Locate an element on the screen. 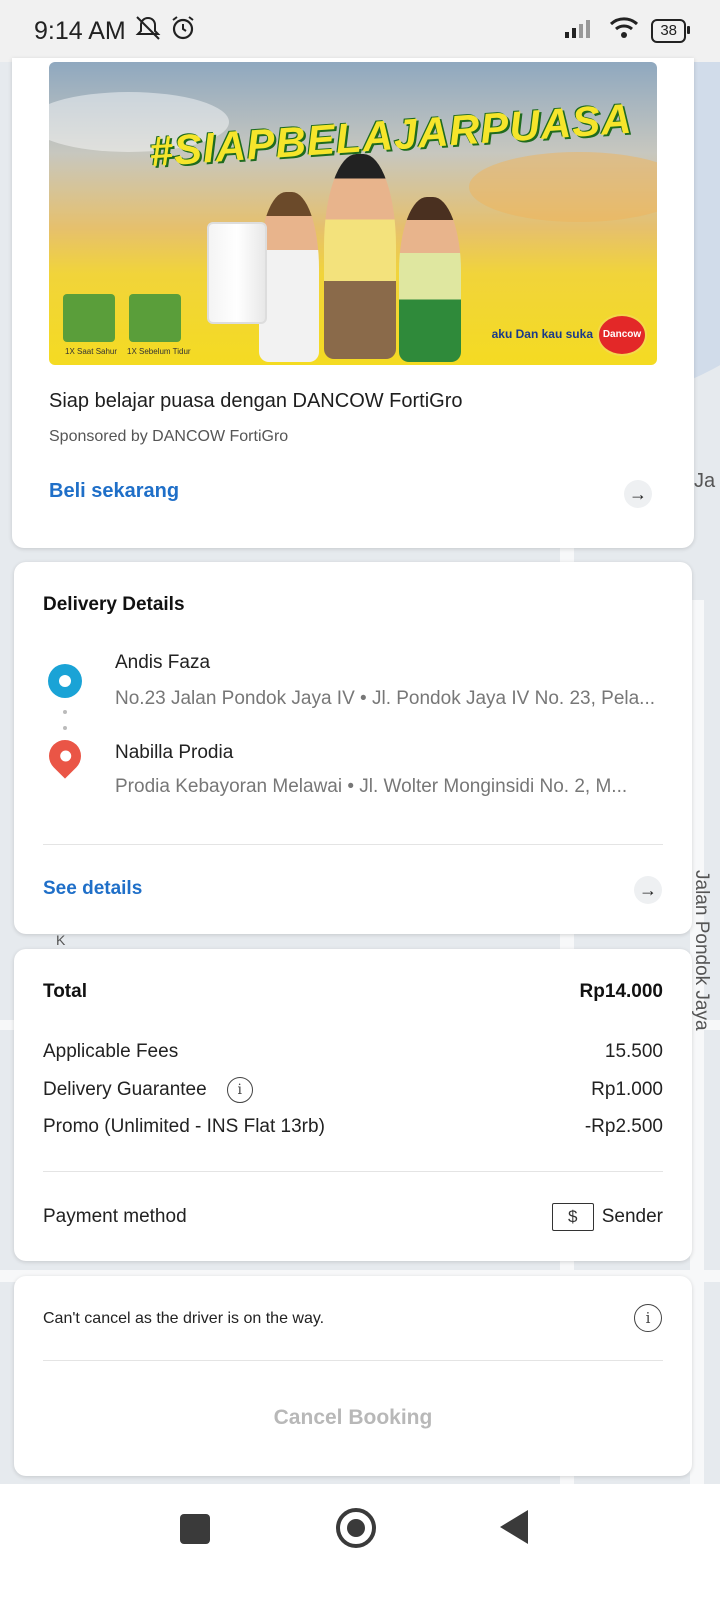  status-bar: 9:14 AM 38 is located at coordinates (360, 31).